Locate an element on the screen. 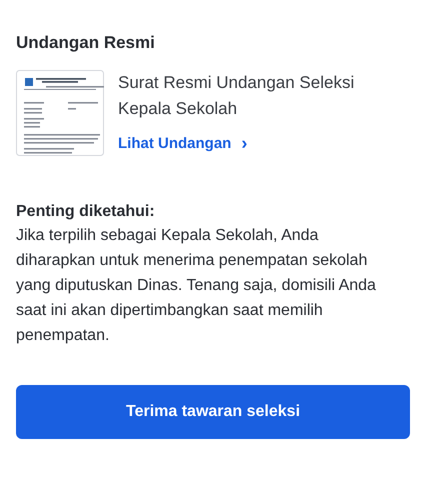 This screenshot has height=490, width=421. accept-button: Terima tawaran seleksi is located at coordinates (213, 412).